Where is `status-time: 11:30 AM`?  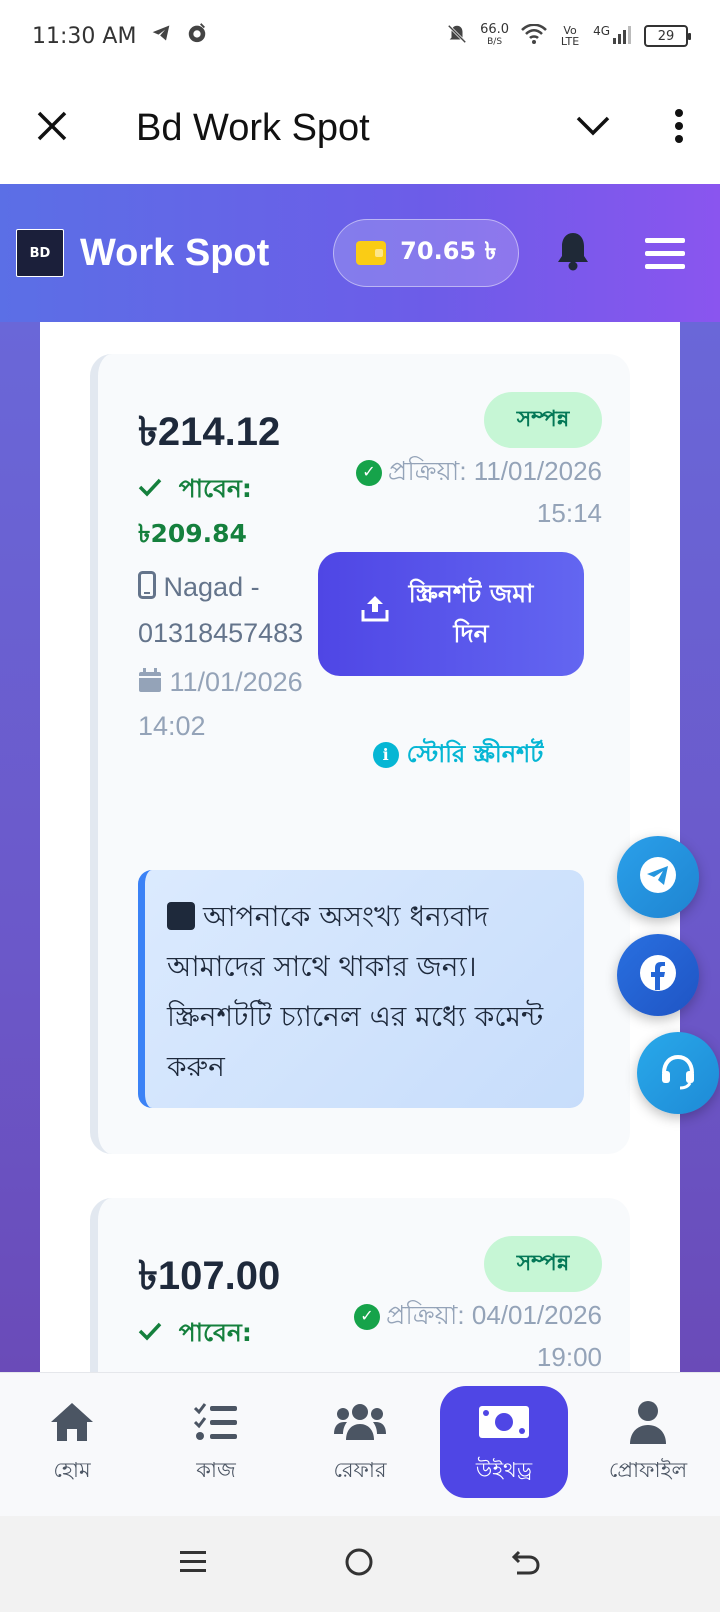
status-time: 11:30 AM is located at coordinates (84, 36).